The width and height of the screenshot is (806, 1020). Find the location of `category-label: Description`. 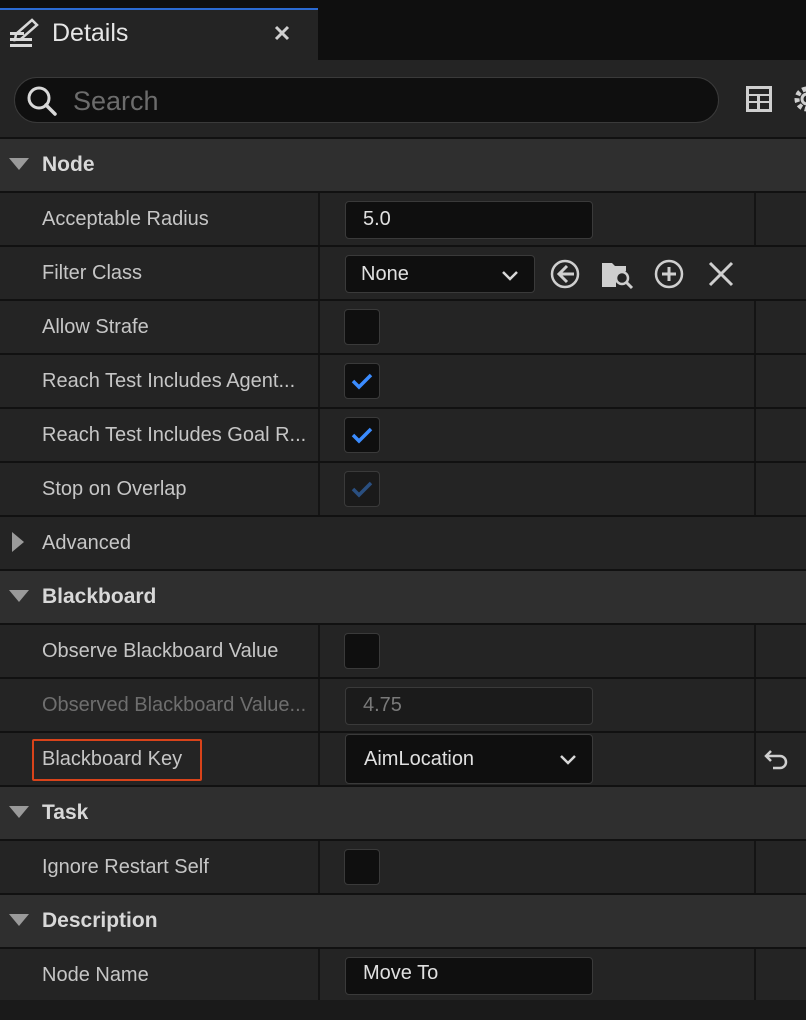

category-label: Description is located at coordinates (100, 920).